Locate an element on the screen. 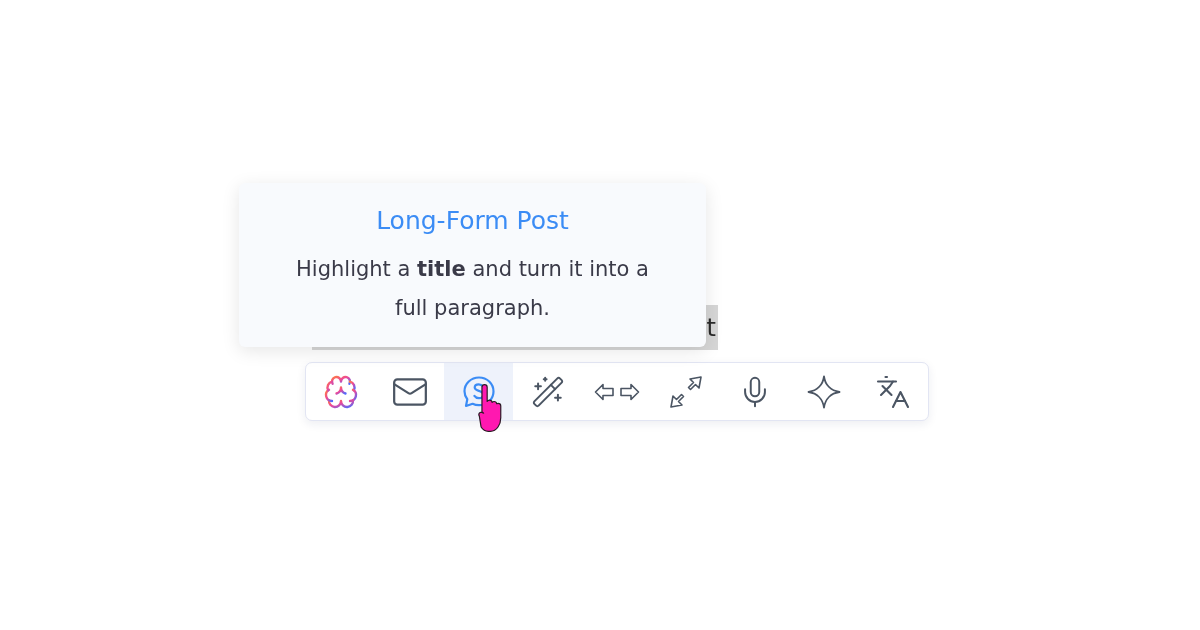  sparkle-icon is located at coordinates (823, 391).